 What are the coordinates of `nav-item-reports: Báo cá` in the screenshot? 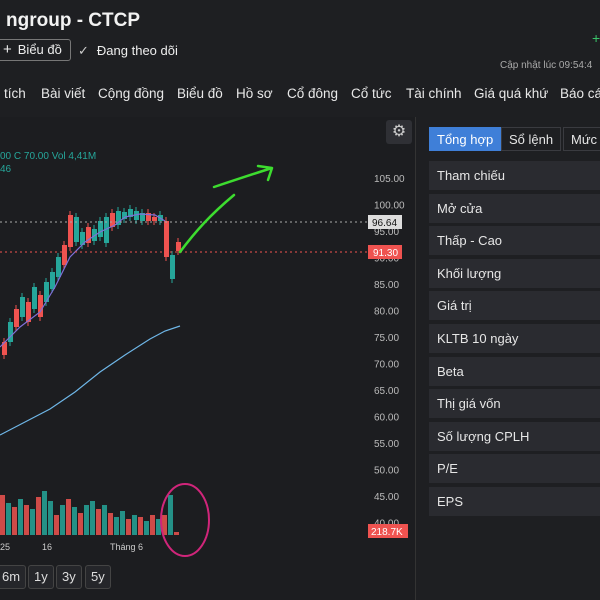 It's located at (580, 93).